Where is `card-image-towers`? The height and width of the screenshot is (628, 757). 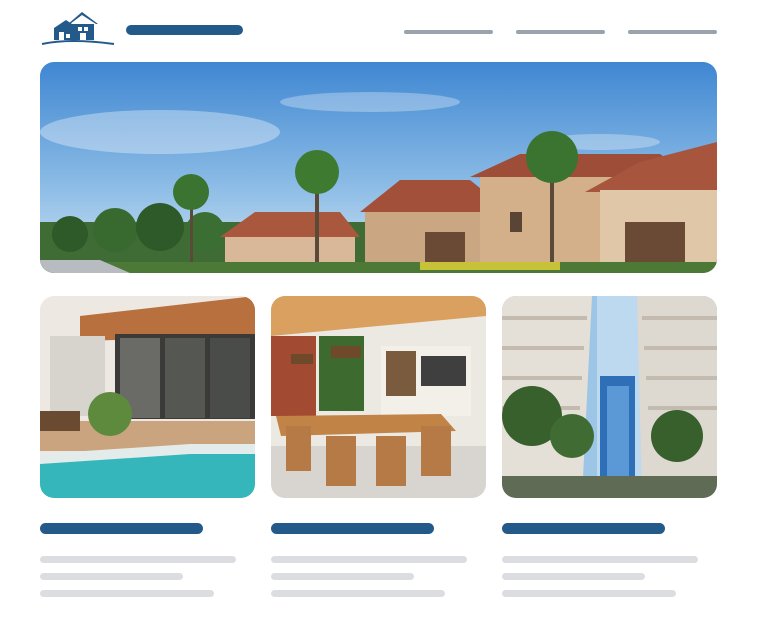 card-image-towers is located at coordinates (609, 397).